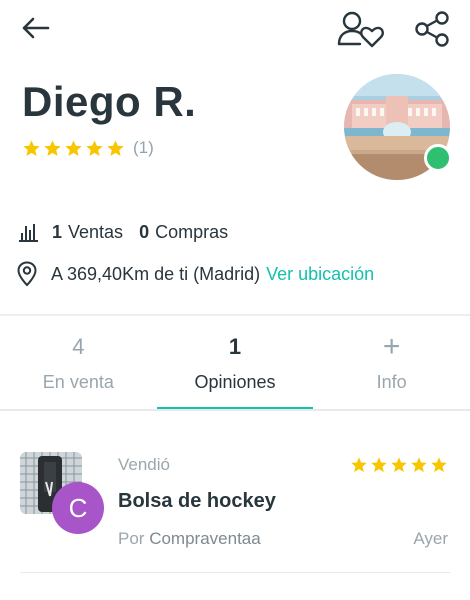 The height and width of the screenshot is (600, 470). What do you see at coordinates (96, 231) in the screenshot?
I see `sales-label: Ventas` at bounding box center [96, 231].